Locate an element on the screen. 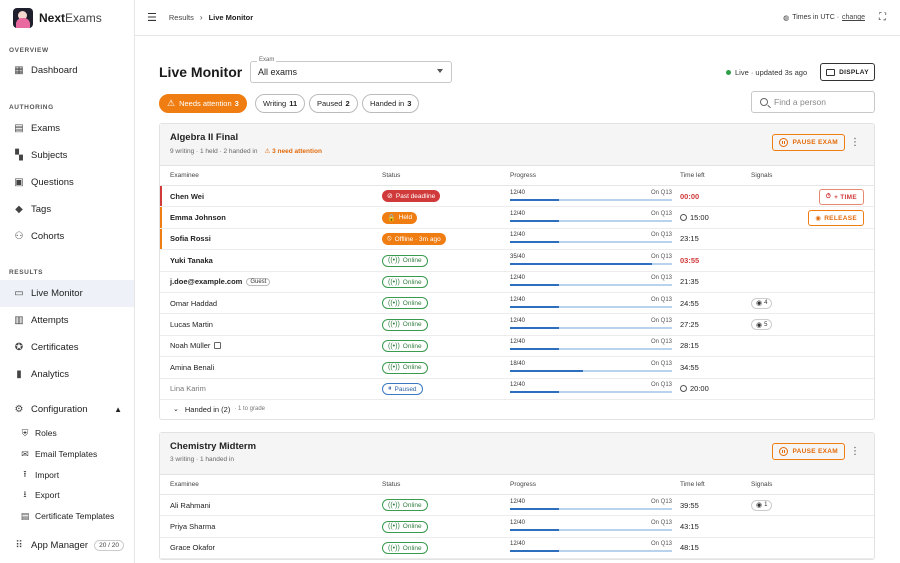 This screenshot has width=900, height=563. examinee-name: j.doe@example.com Guest is located at coordinates (276, 281).